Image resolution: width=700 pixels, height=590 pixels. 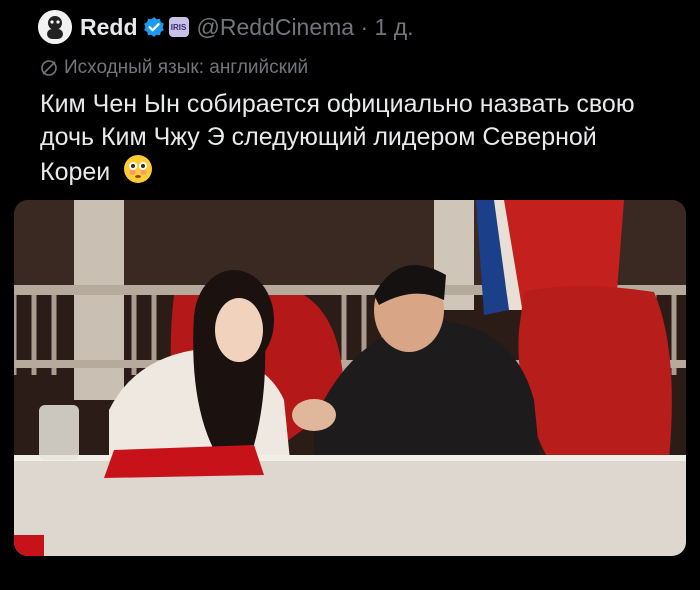 I want to click on tweet-header: Redd IRIS @ReddCinema · 1 д., so click(x=226, y=27).